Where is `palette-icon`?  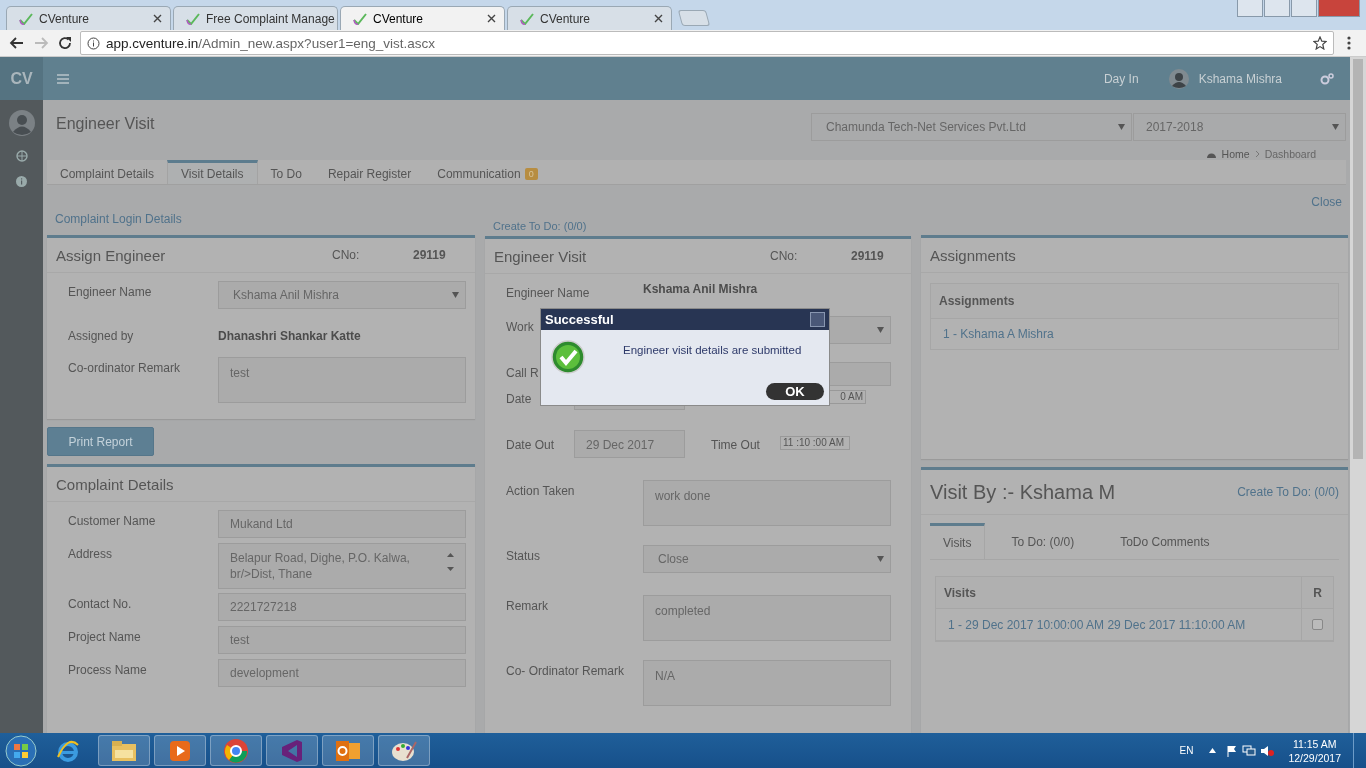 palette-icon is located at coordinates (404, 750).